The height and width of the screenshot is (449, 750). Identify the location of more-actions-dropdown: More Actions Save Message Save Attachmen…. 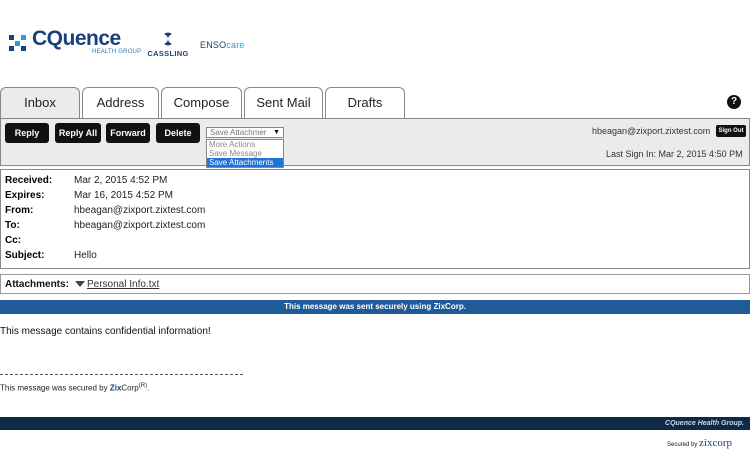
(245, 153).